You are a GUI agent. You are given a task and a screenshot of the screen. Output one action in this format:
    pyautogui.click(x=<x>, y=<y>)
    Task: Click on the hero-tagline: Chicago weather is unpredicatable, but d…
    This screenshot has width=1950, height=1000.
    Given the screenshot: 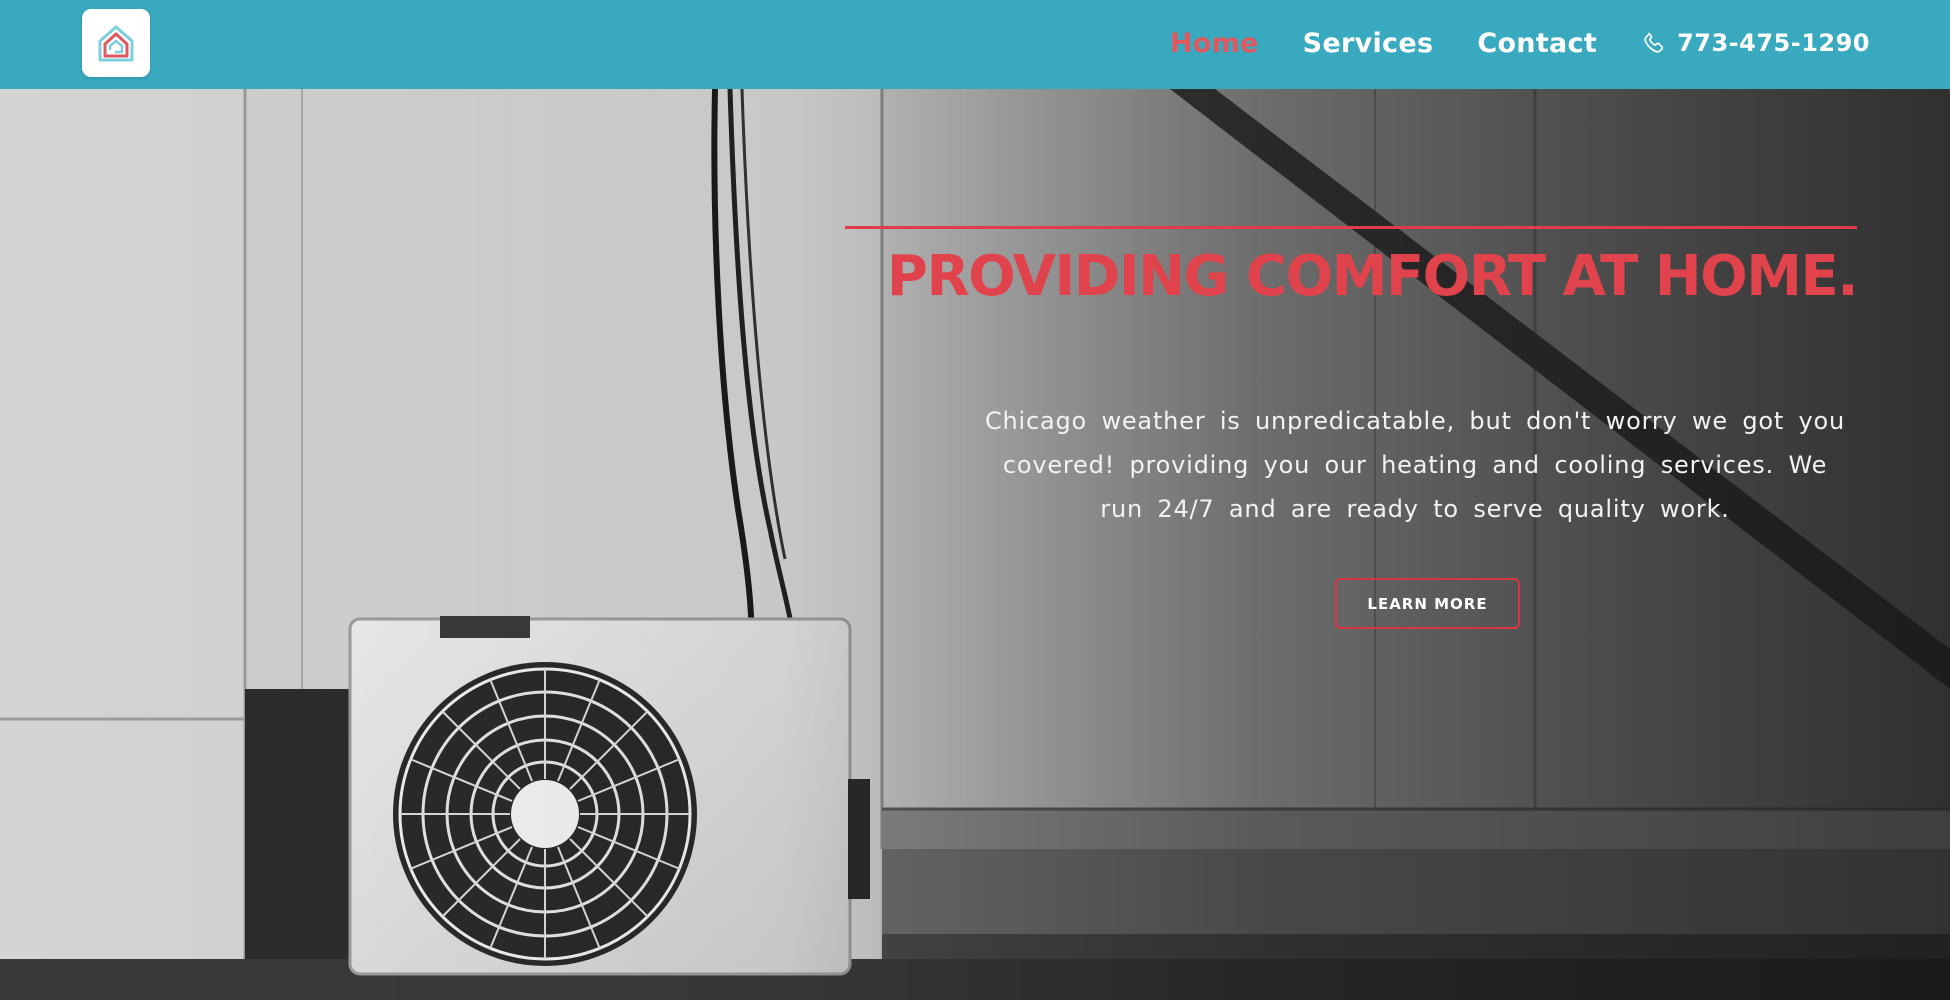 What is the action you would take?
    pyautogui.click(x=1415, y=465)
    